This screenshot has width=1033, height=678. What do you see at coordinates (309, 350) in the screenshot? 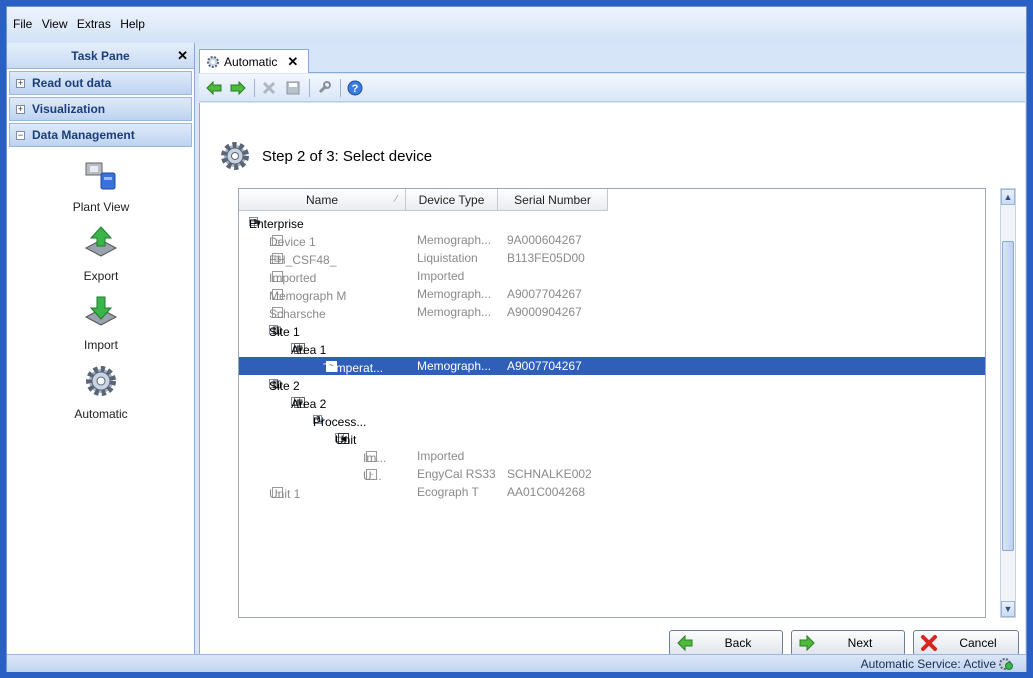
I see `row-name: Area 1` at bounding box center [309, 350].